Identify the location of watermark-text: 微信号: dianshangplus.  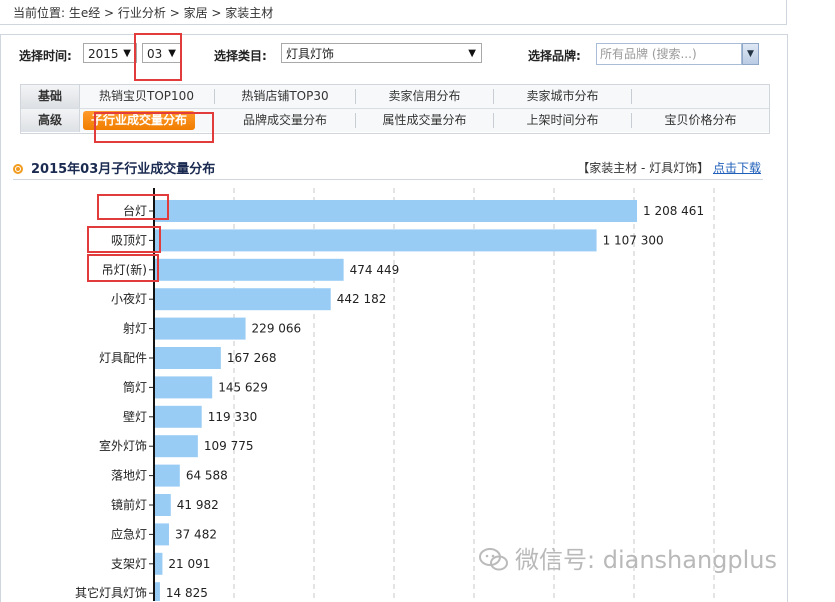
(646, 560).